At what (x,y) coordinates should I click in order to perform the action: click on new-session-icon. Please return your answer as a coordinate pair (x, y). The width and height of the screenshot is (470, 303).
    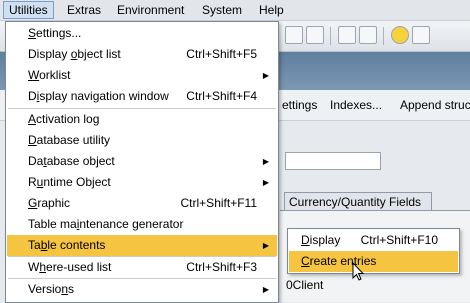
    Looking at the image, I should click on (347, 35).